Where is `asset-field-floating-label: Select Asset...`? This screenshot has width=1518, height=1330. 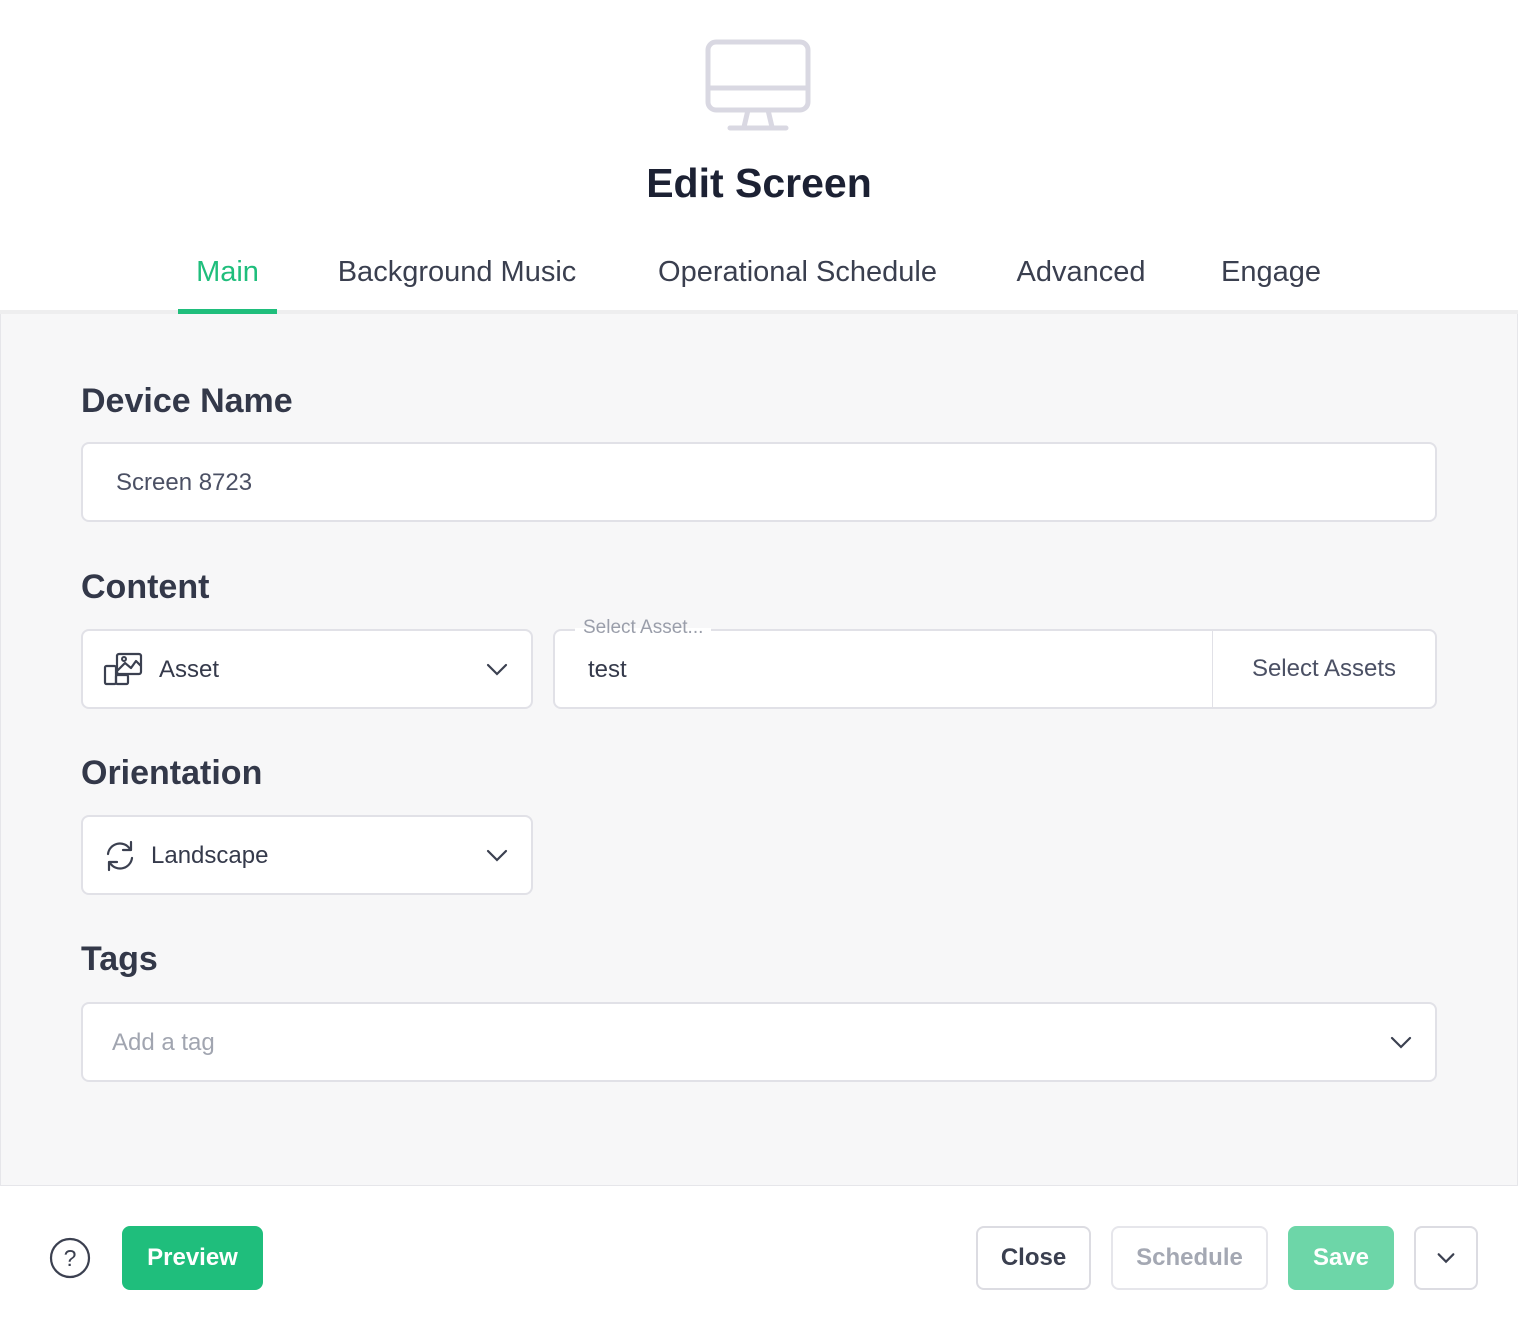 asset-field-floating-label: Select Asset... is located at coordinates (643, 628).